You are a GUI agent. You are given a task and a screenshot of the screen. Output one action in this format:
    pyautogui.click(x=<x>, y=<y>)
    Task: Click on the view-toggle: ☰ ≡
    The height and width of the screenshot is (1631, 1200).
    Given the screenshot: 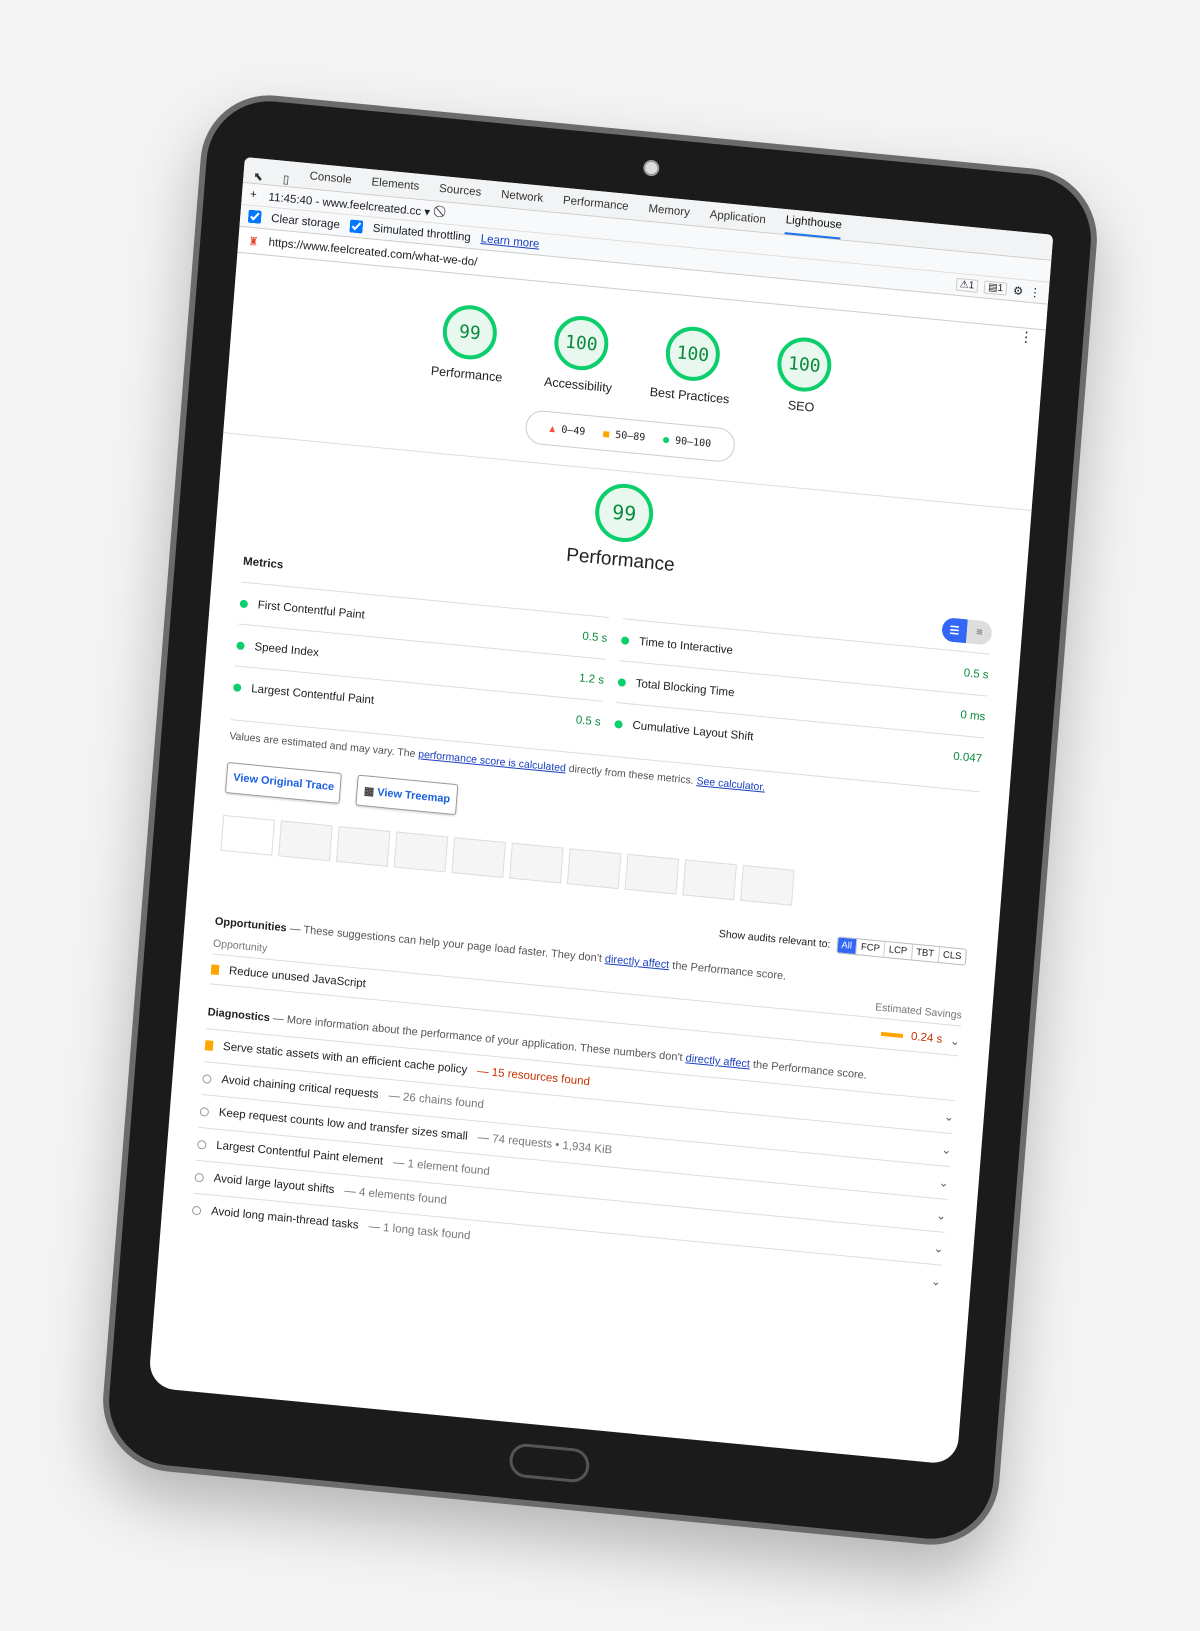 What is the action you would take?
    pyautogui.click(x=967, y=631)
    